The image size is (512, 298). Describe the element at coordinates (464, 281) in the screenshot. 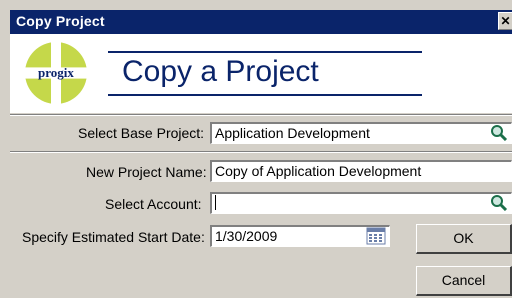

I see `cancel-button: Cancel` at that location.